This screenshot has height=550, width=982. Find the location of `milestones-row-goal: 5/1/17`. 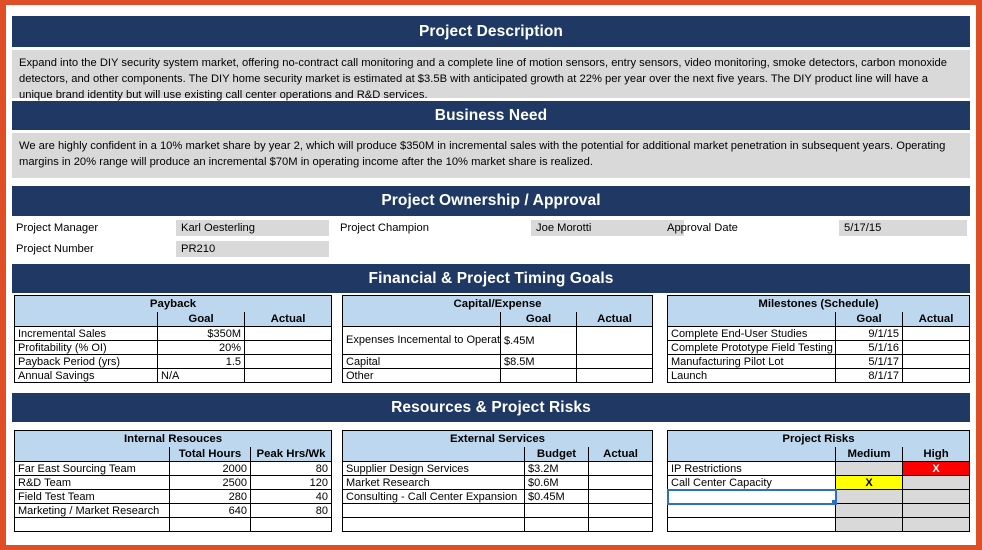

milestones-row-goal: 5/1/17 is located at coordinates (869, 361).